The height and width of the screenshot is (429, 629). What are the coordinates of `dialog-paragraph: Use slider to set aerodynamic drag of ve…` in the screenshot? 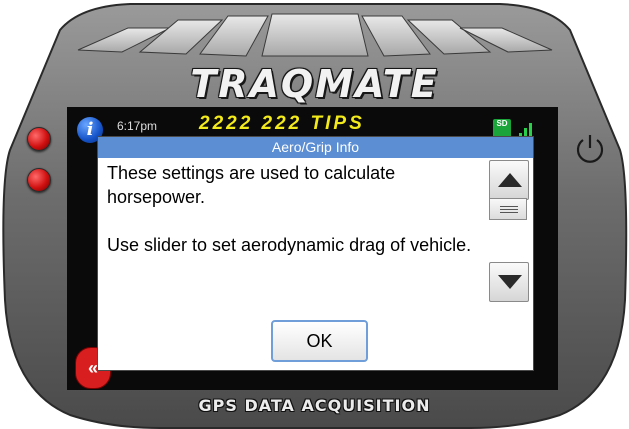 It's located at (289, 245).